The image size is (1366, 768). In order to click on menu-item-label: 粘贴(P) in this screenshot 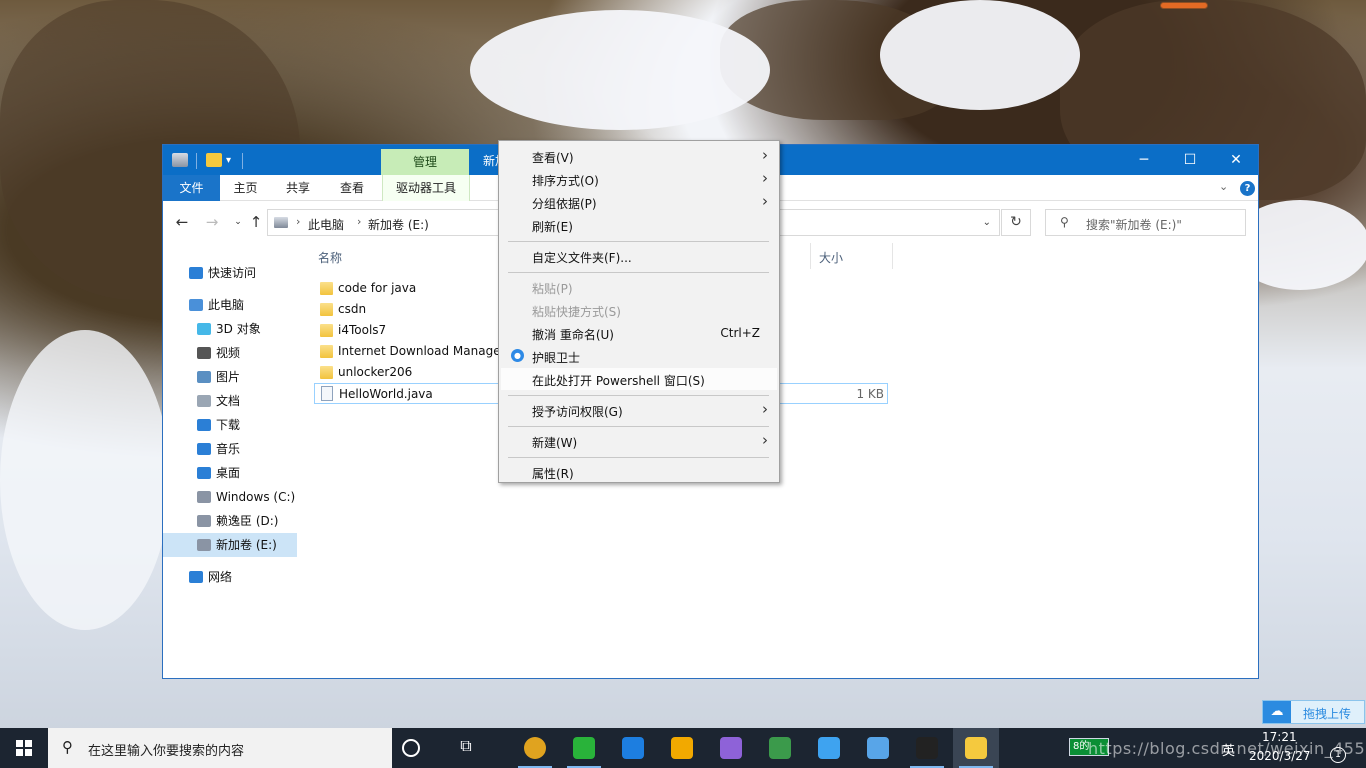, I will do `click(552, 289)`.